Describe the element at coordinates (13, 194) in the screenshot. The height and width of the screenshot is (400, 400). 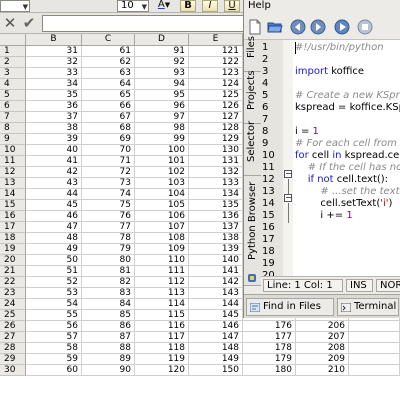
I see `row-header: 14` at that location.